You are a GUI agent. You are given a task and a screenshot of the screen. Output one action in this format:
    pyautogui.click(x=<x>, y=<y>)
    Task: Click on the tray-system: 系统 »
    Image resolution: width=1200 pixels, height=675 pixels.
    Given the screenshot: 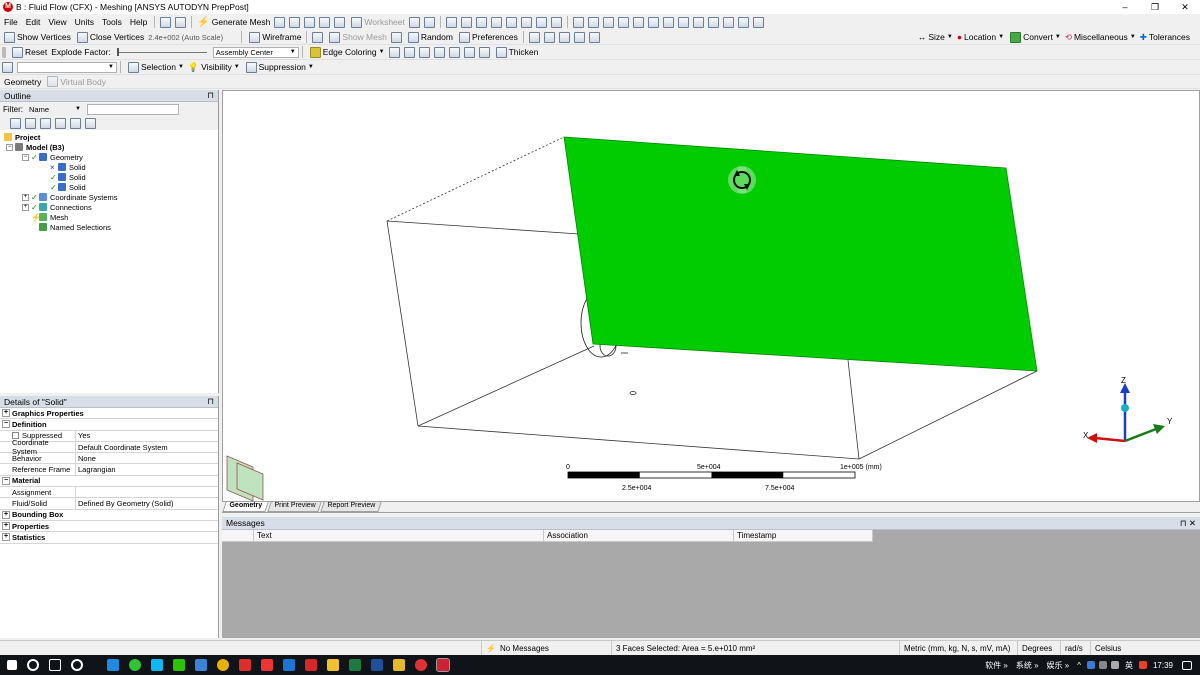 What is the action you would take?
    pyautogui.click(x=1027, y=665)
    